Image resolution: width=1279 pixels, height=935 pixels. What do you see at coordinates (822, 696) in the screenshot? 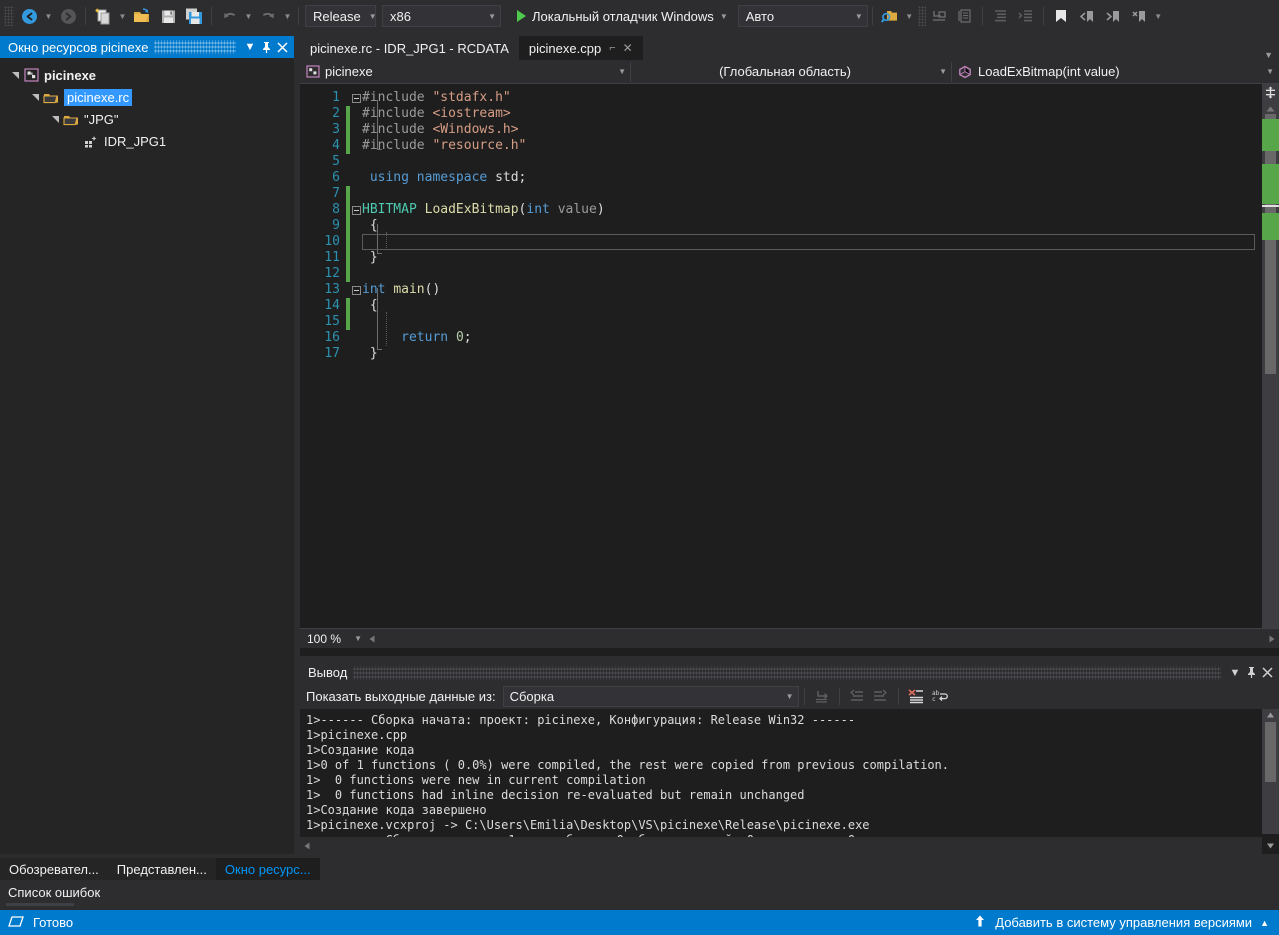
I see `go-to-message-icon` at bounding box center [822, 696].